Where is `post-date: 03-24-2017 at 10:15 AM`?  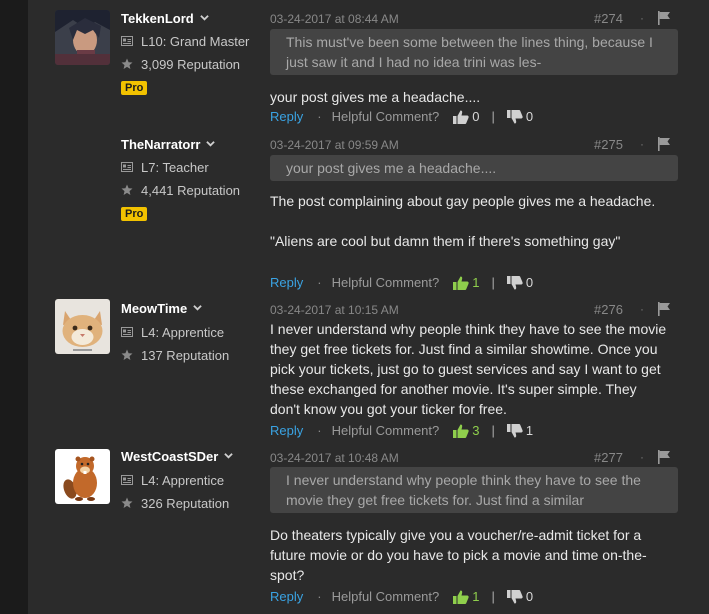 post-date: 03-24-2017 at 10:15 AM is located at coordinates (334, 310).